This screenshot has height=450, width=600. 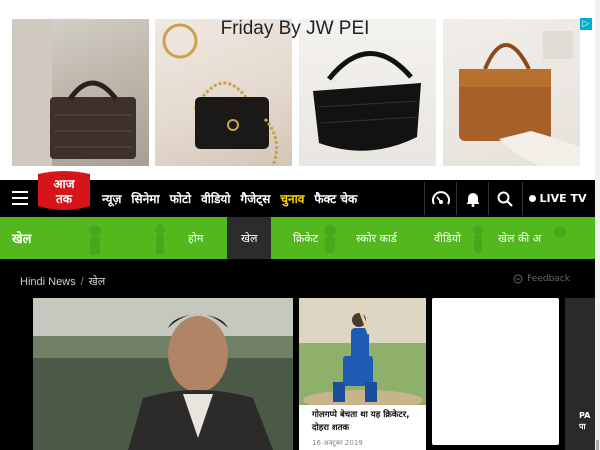 I want to click on nav-item-cinema: सिनेमा, so click(x=145, y=198).